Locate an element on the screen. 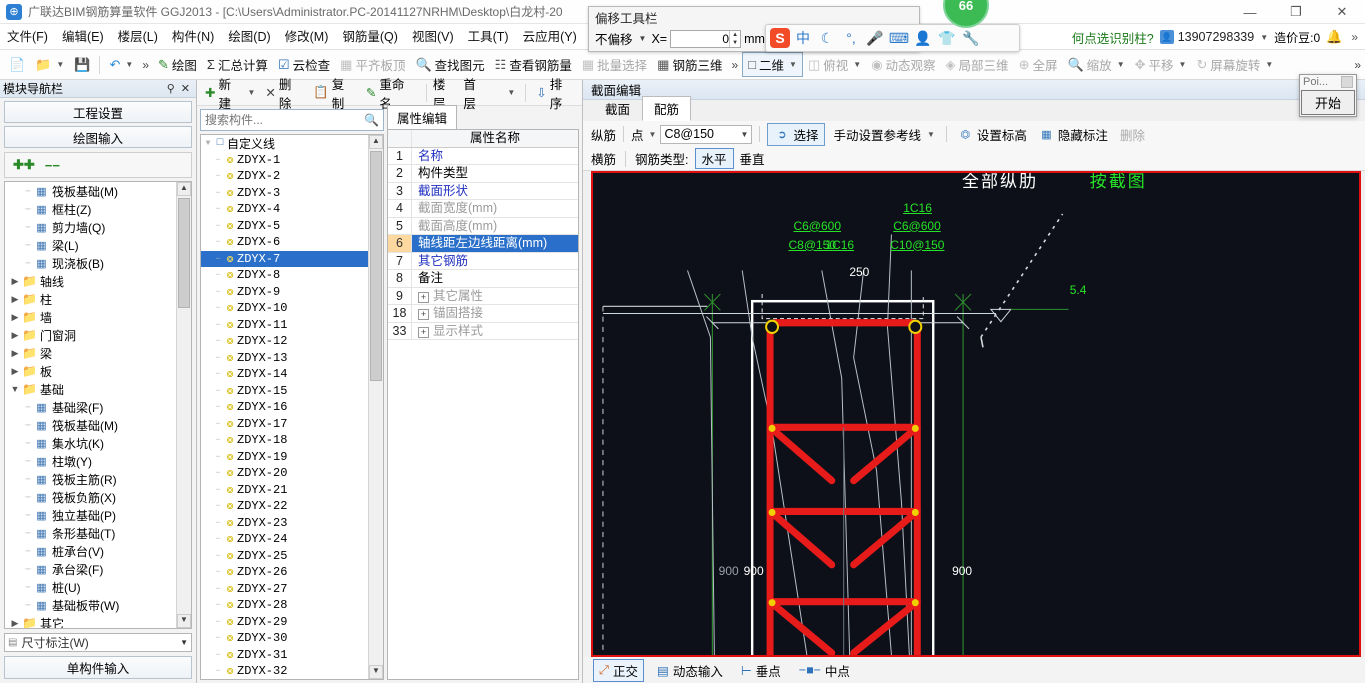  degree-icon: °, is located at coordinates (851, 38).